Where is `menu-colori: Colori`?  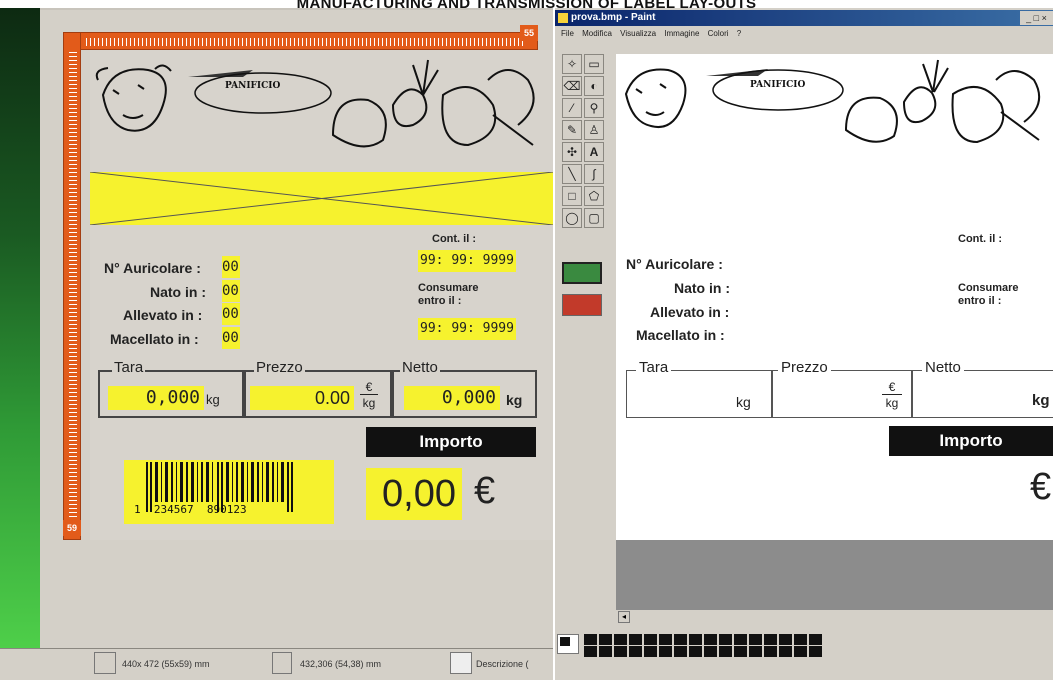
menu-colori: Colori is located at coordinates (718, 33).